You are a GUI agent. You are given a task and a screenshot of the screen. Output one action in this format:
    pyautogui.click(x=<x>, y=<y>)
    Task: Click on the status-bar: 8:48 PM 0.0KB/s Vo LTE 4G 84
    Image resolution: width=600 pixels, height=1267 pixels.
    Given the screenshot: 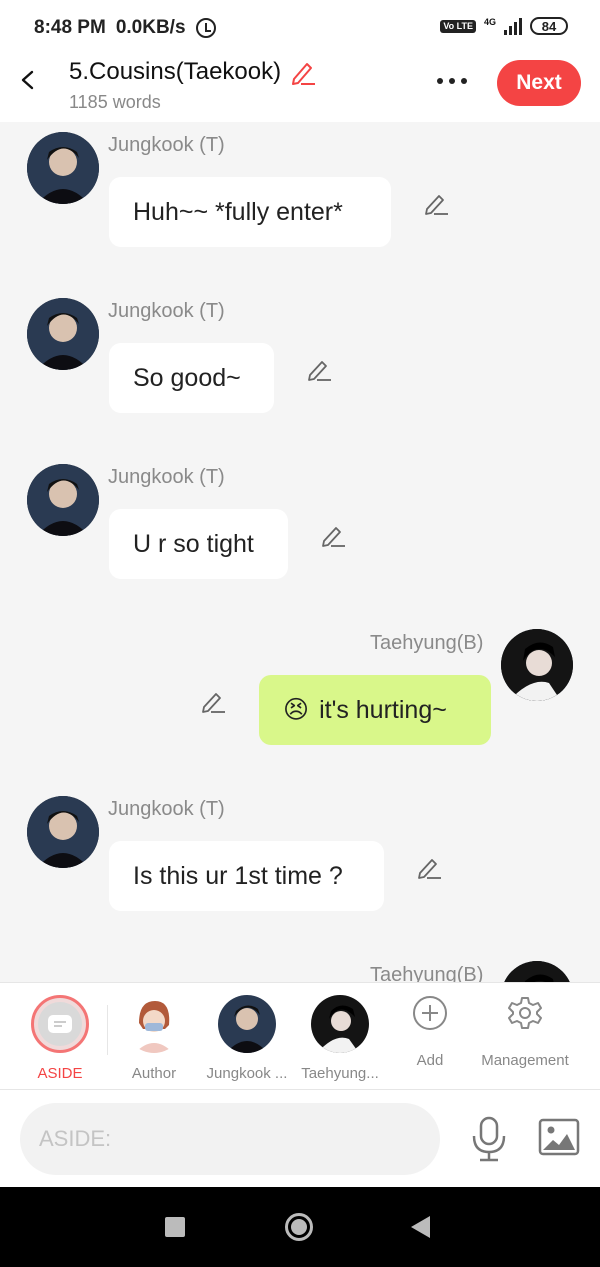 What is the action you would take?
    pyautogui.click(x=300, y=28)
    